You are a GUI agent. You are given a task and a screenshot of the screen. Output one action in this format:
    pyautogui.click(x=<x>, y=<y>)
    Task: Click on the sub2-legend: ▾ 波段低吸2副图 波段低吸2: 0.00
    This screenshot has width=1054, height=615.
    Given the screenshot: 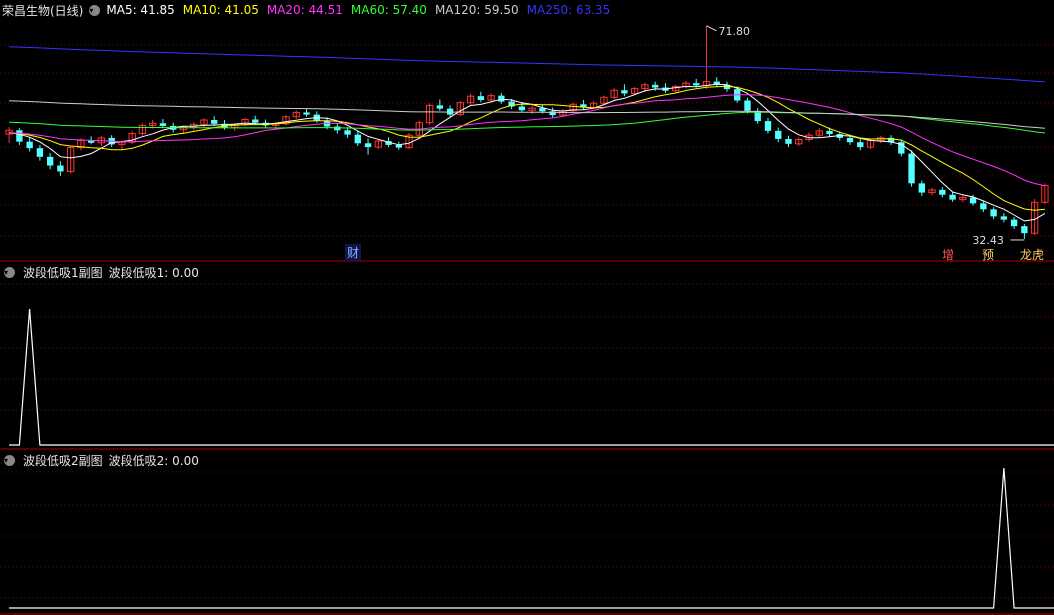 What is the action you would take?
    pyautogui.click(x=99, y=460)
    